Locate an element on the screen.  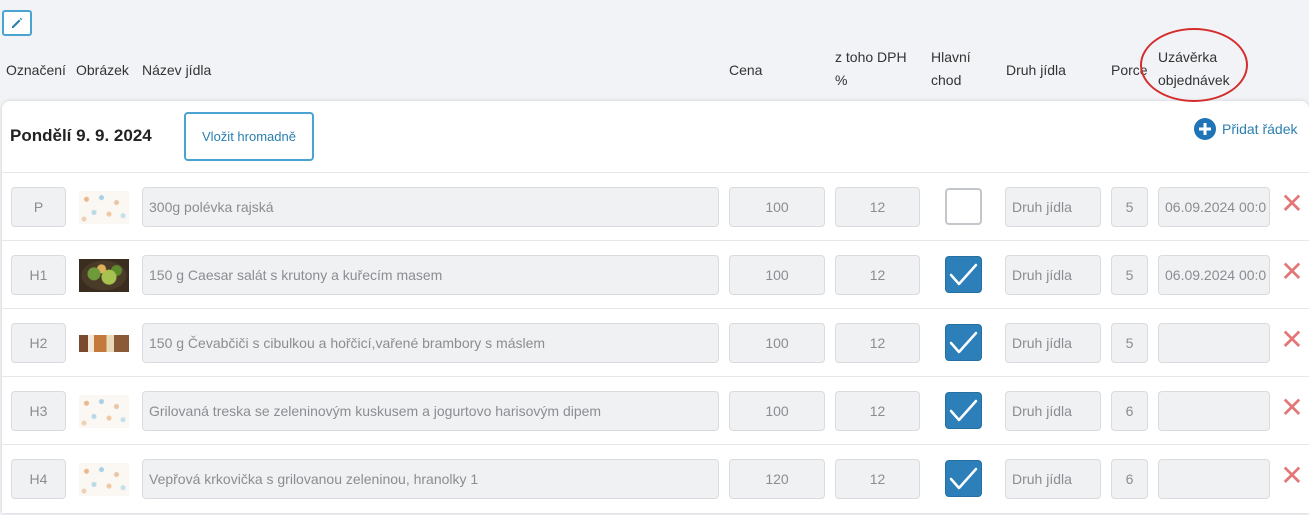
dish-name-field: 300g polévka rajská is located at coordinates (430, 207).